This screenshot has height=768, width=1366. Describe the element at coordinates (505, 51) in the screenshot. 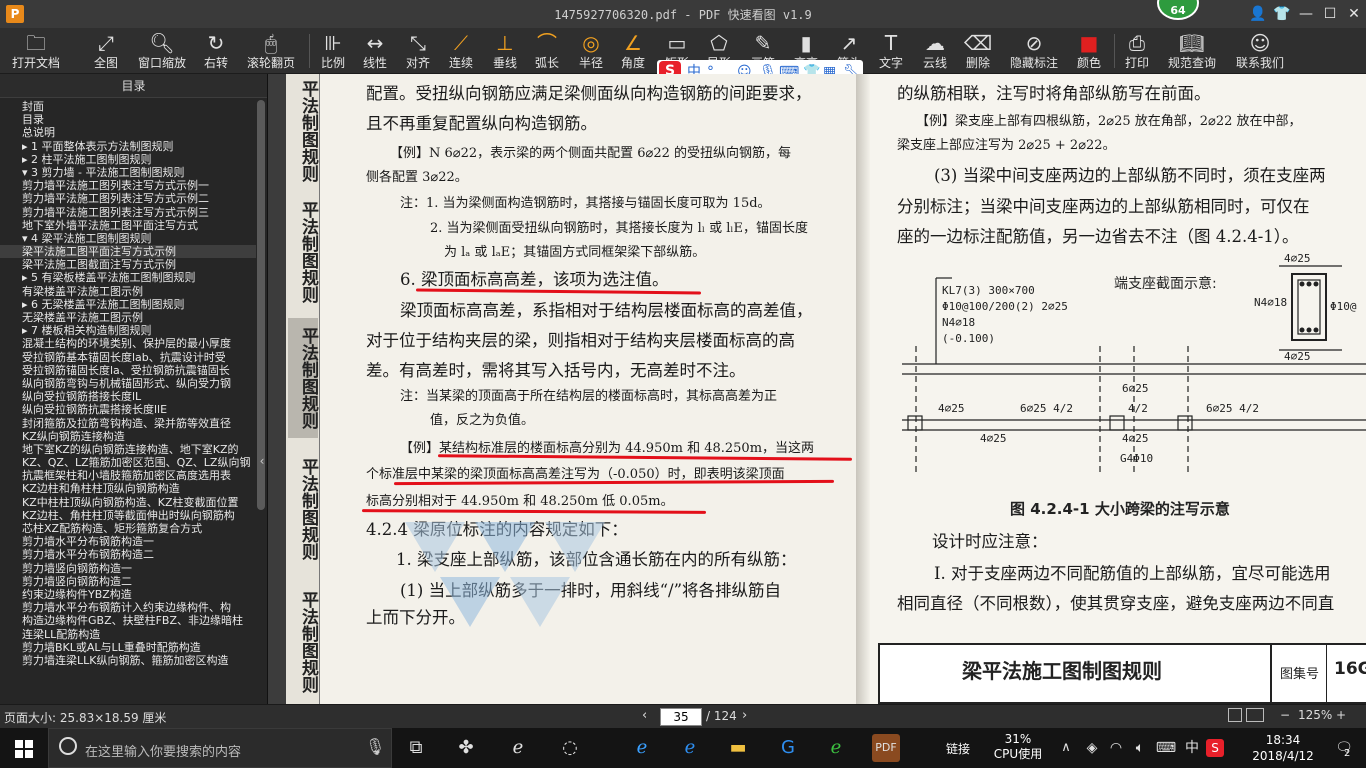

I see `perpendicular-button: ⊥ 垂线` at that location.